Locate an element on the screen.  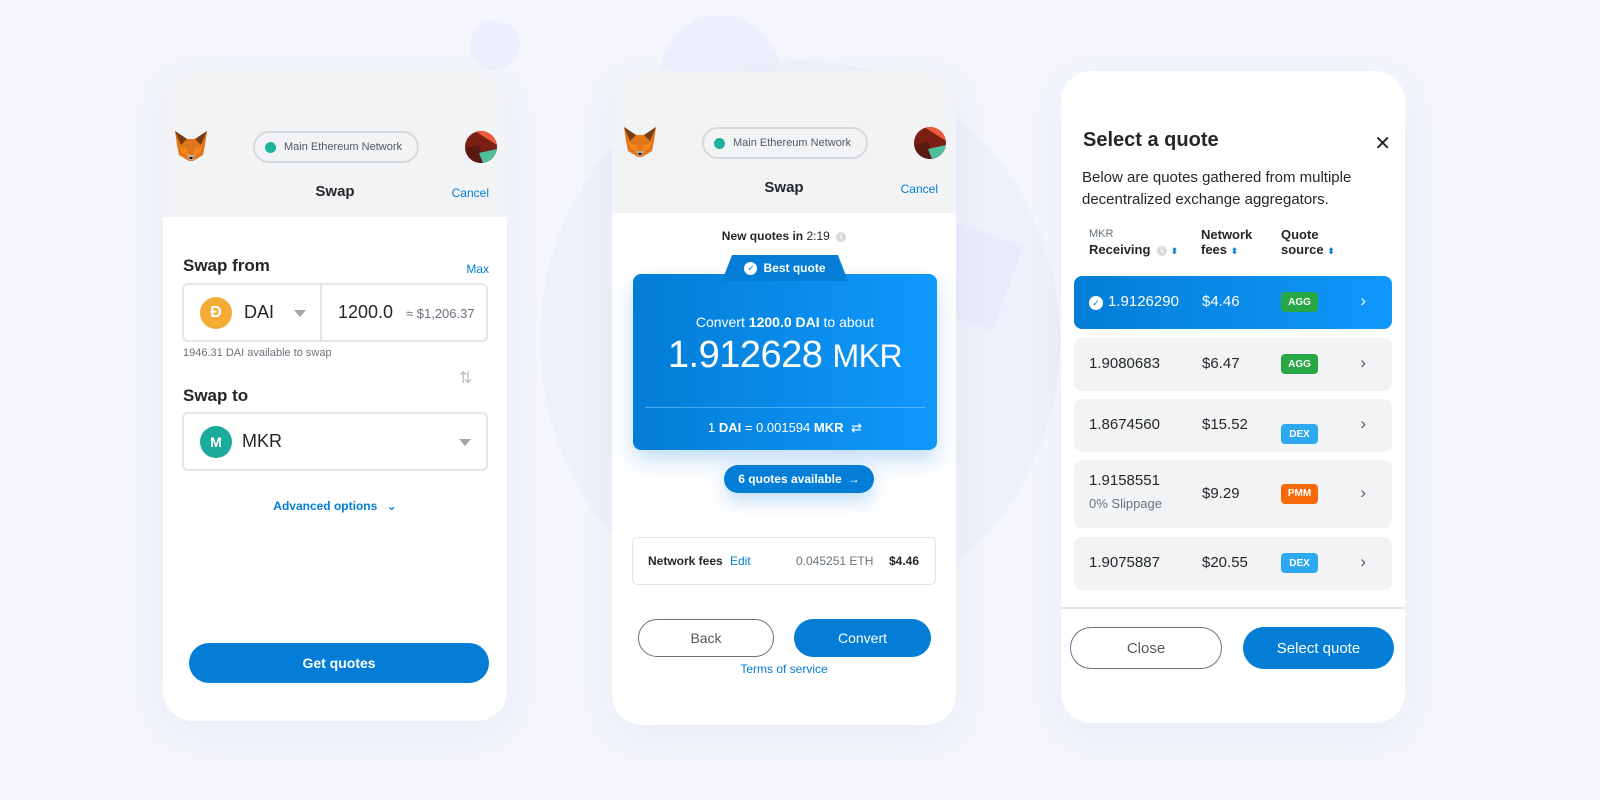
modal-title: Select a quote is located at coordinates (1151, 140).